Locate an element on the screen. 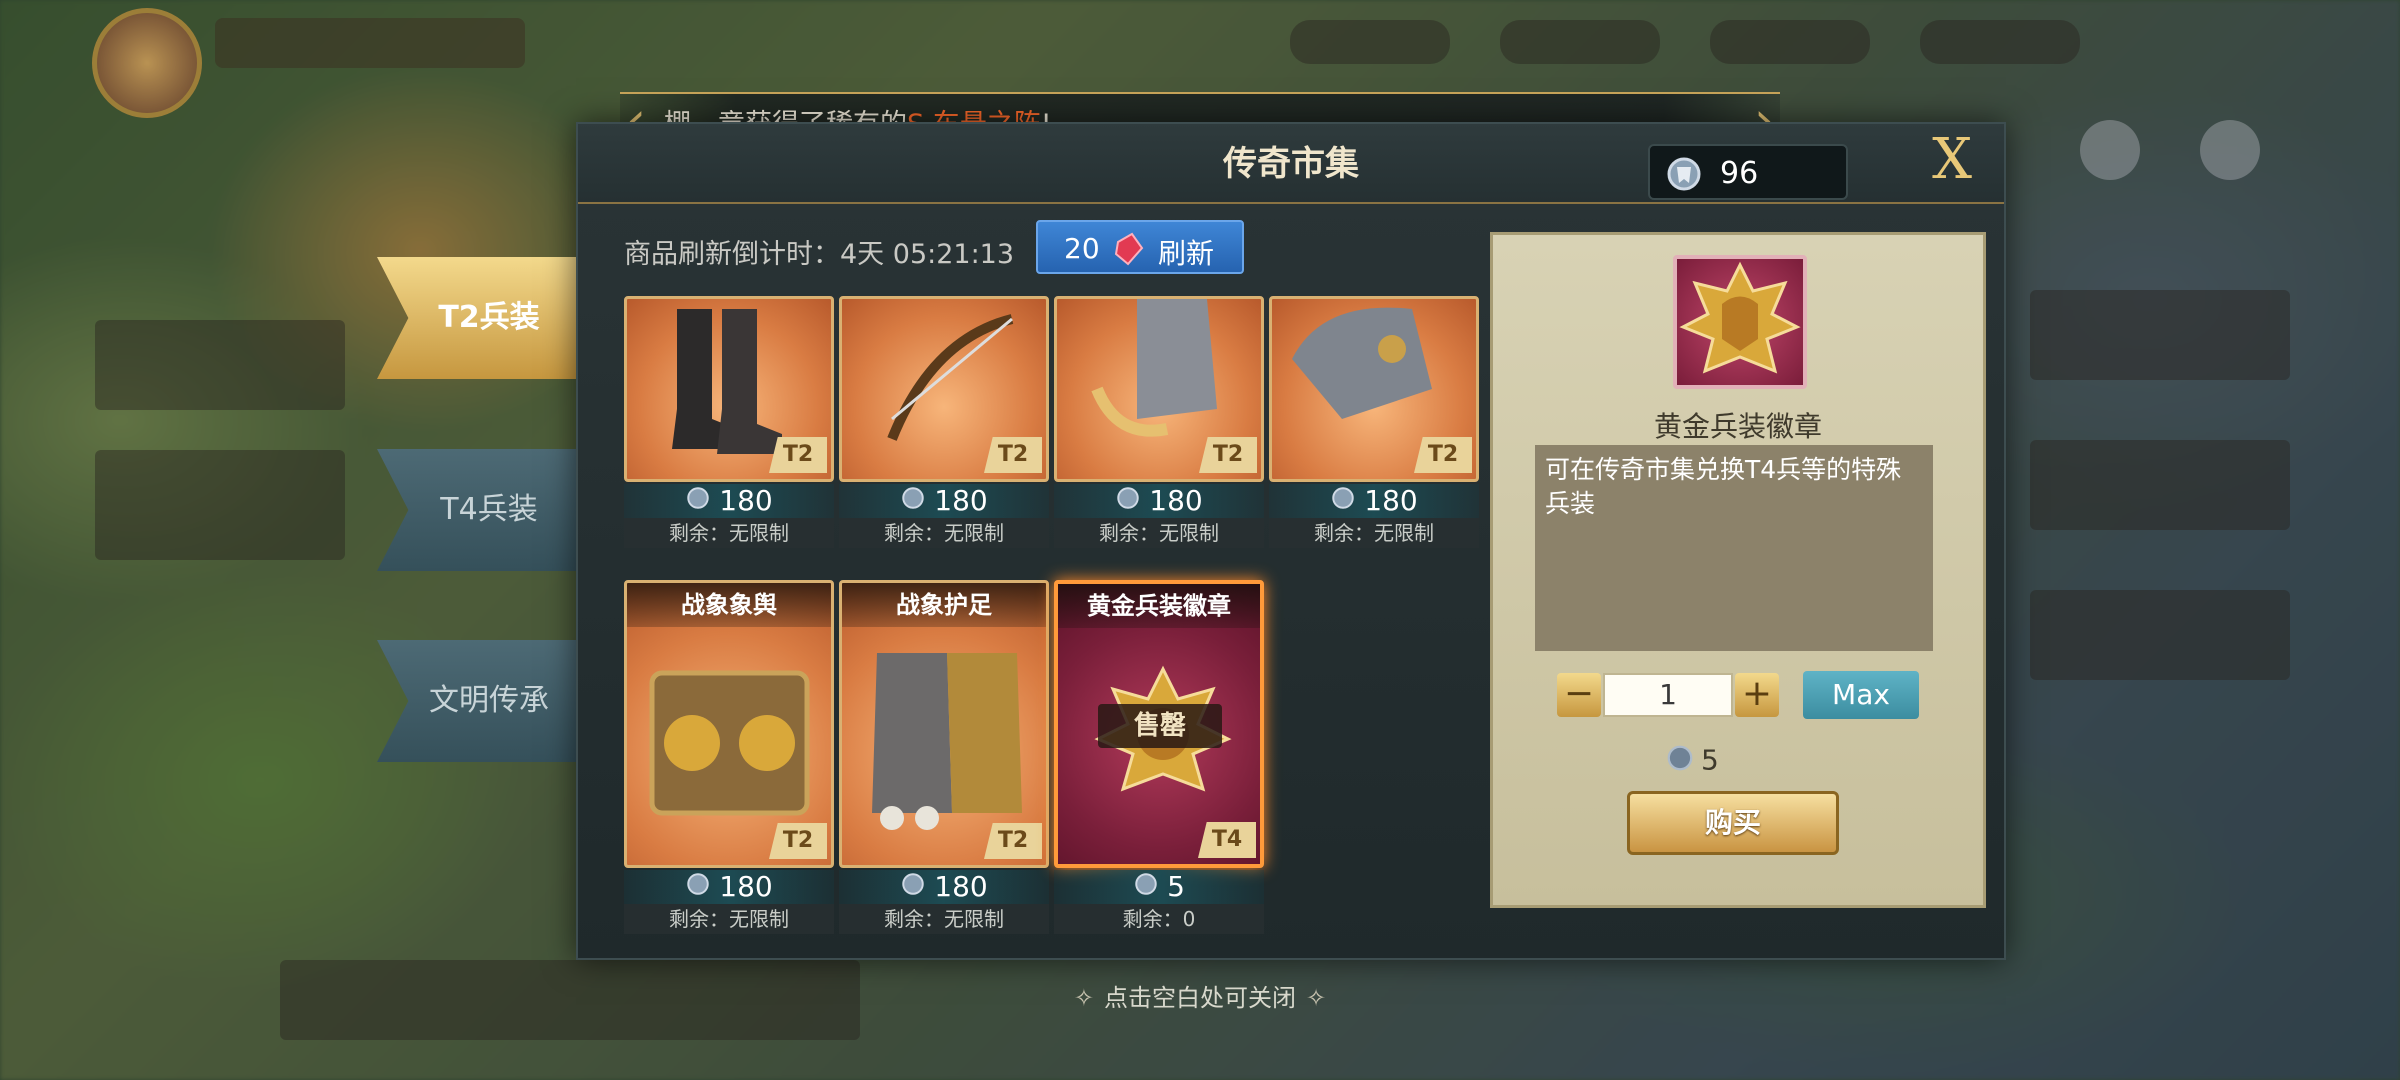 The image size is (2400, 1080). item-price: 5 is located at coordinates (1159, 887).